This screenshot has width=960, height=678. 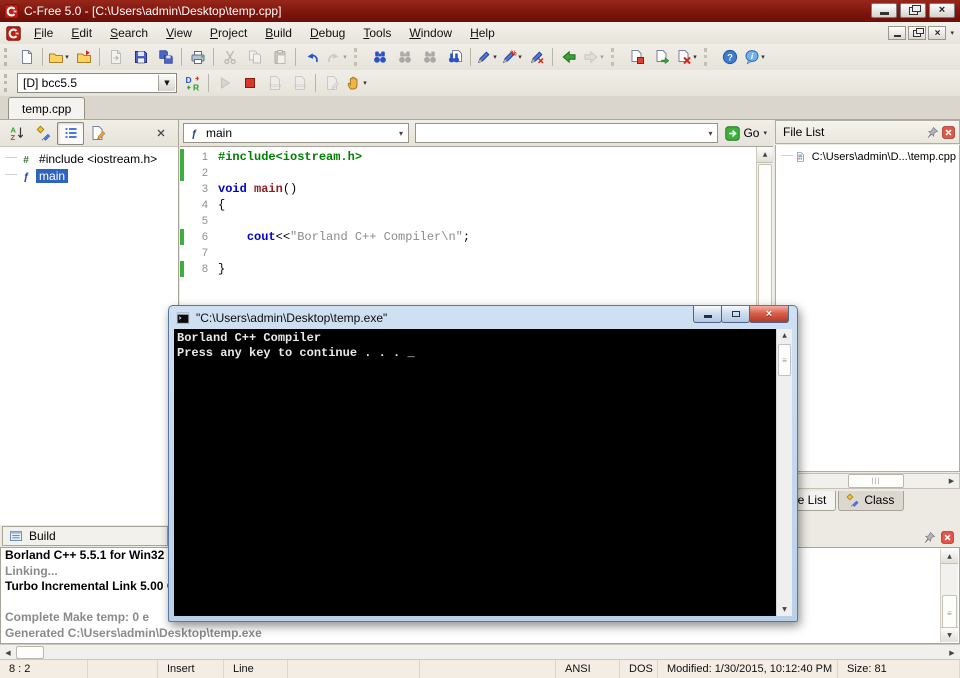 I want to click on class-view-button, so click(x=43, y=133).